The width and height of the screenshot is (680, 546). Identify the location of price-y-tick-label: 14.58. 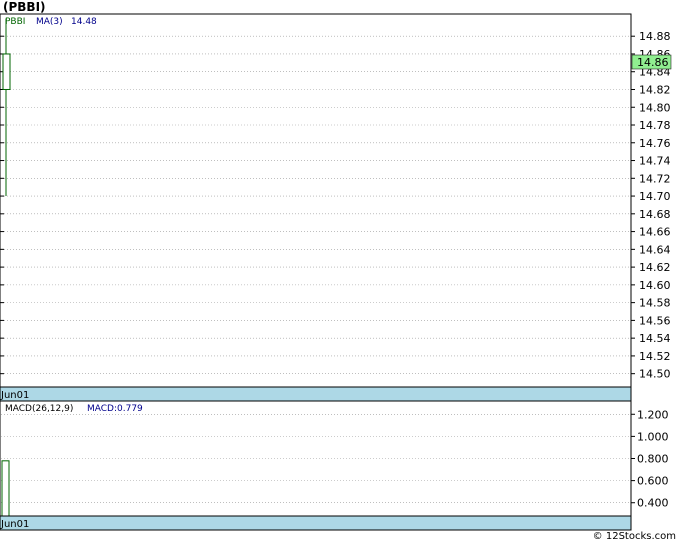
(655, 303).